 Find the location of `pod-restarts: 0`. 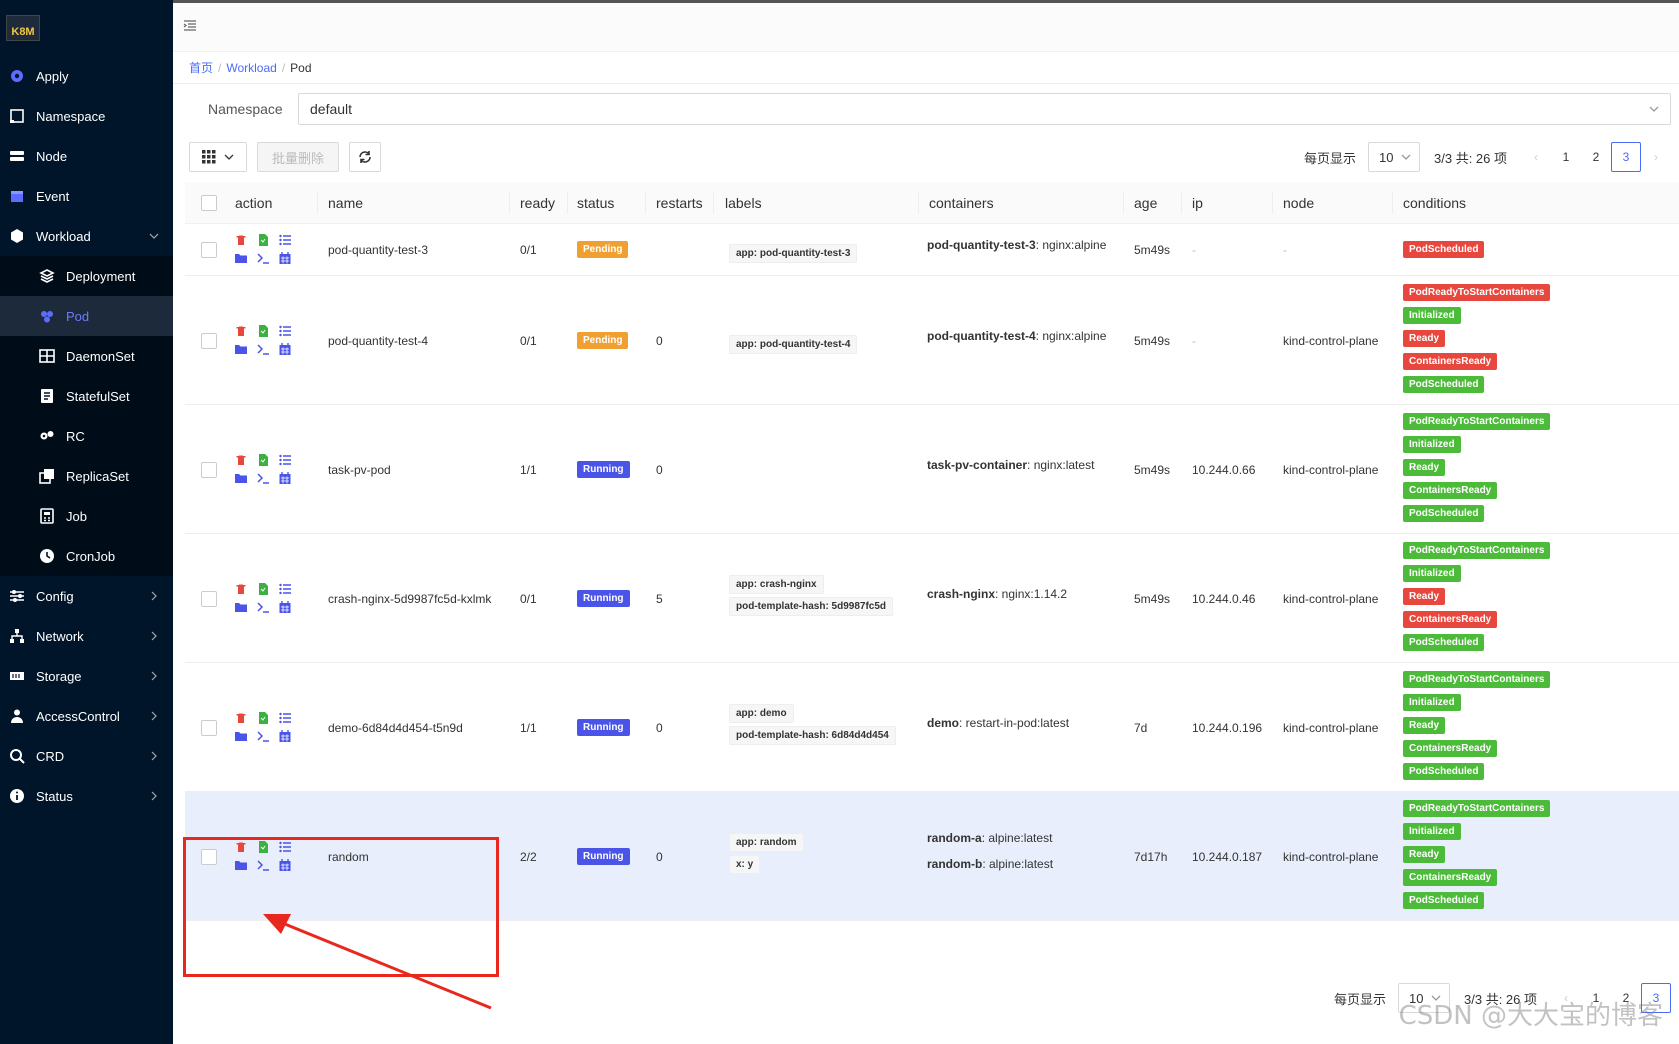

pod-restarts: 0 is located at coordinates (659, 727).